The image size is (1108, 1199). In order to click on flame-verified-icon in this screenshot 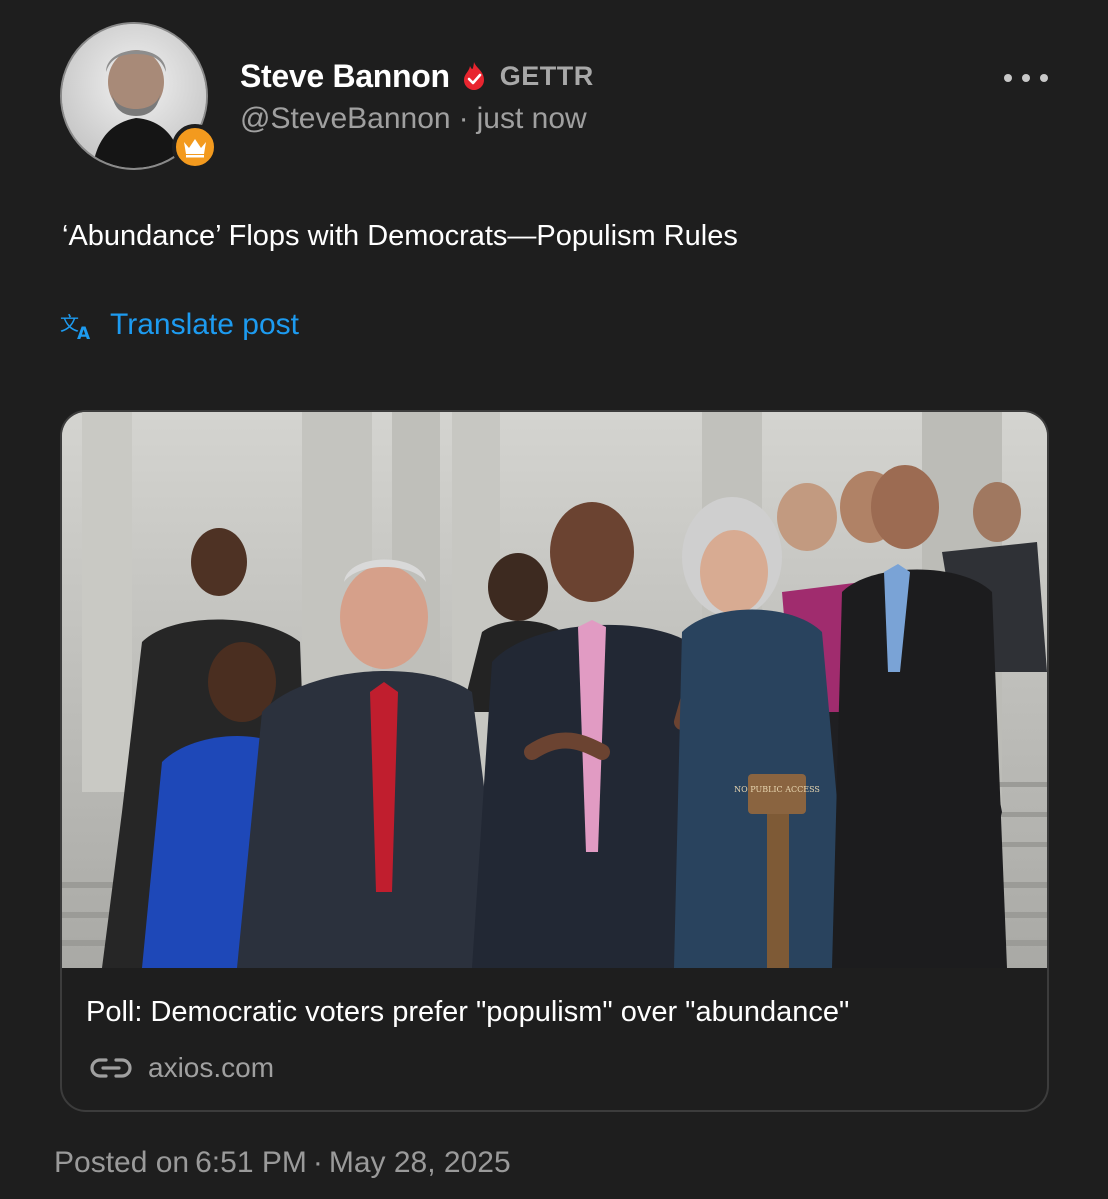, I will do `click(474, 76)`.